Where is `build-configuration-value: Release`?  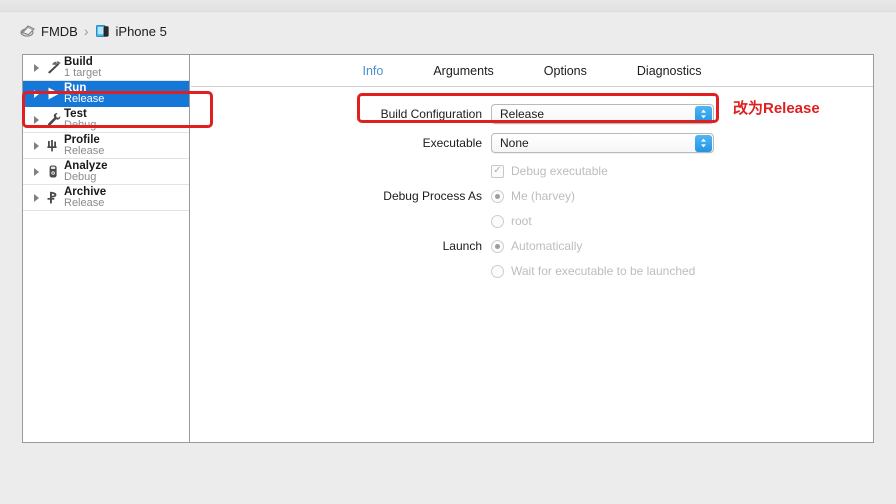 build-configuration-value: Release is located at coordinates (522, 114).